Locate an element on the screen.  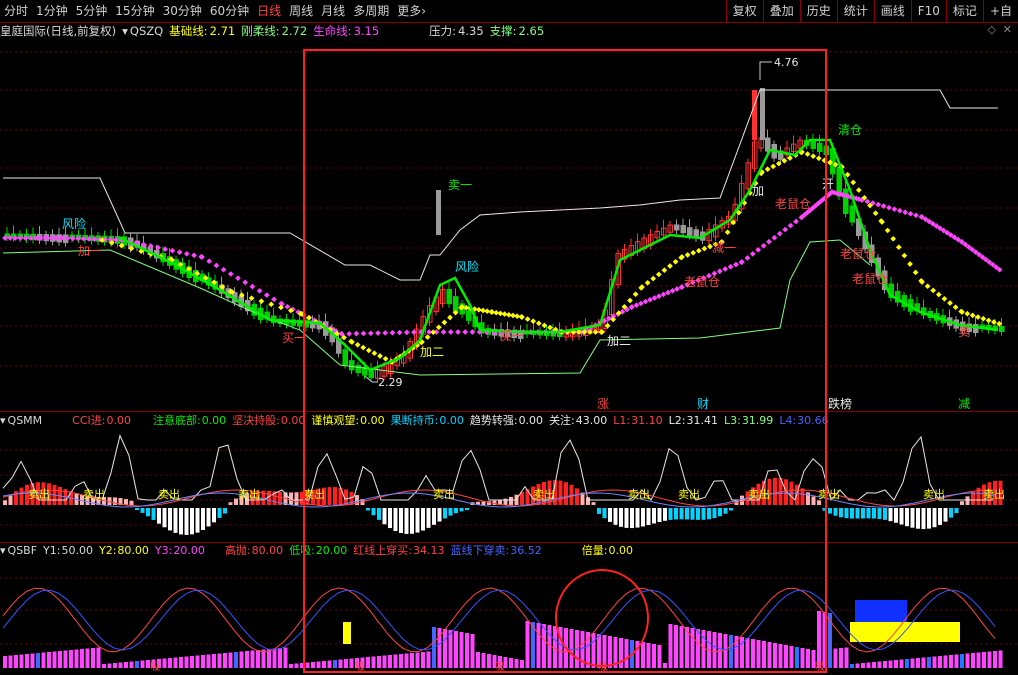
qsbf-dropdown-icon: ▾ is located at coordinates (3, 551).